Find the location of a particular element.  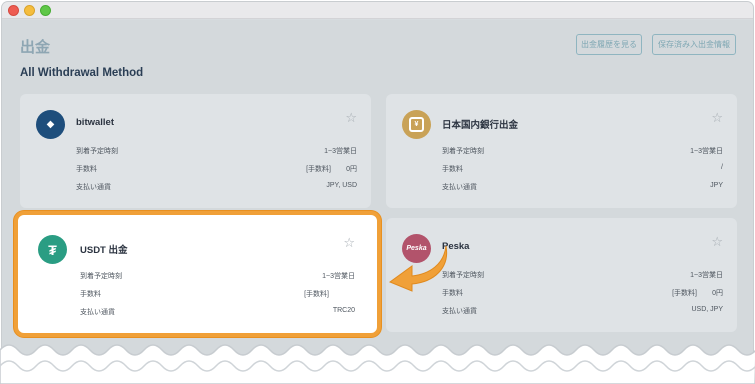

maximize-window-button is located at coordinates (45, 10).